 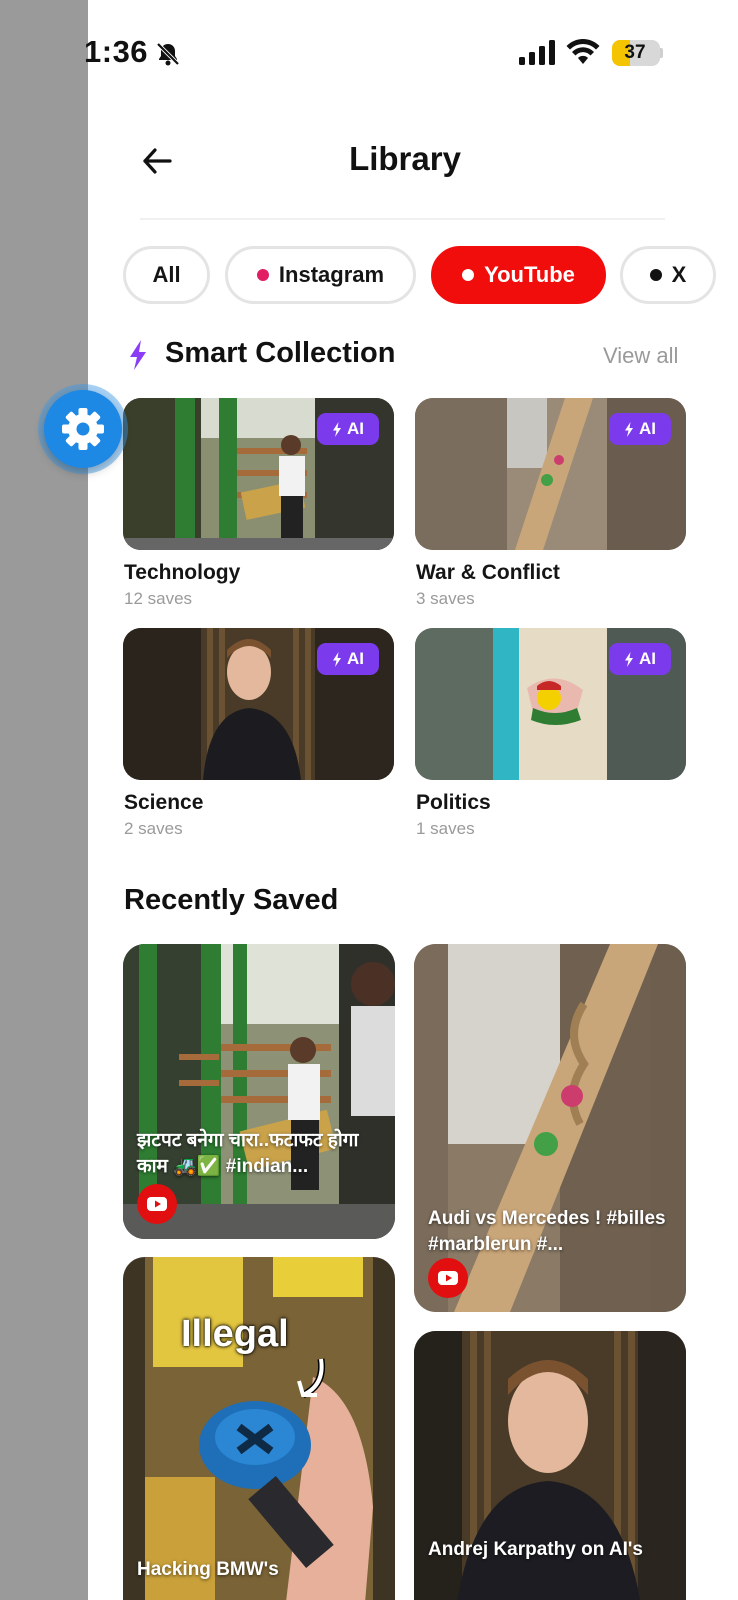 What do you see at coordinates (668, 275) in the screenshot?
I see `filter-x: X` at bounding box center [668, 275].